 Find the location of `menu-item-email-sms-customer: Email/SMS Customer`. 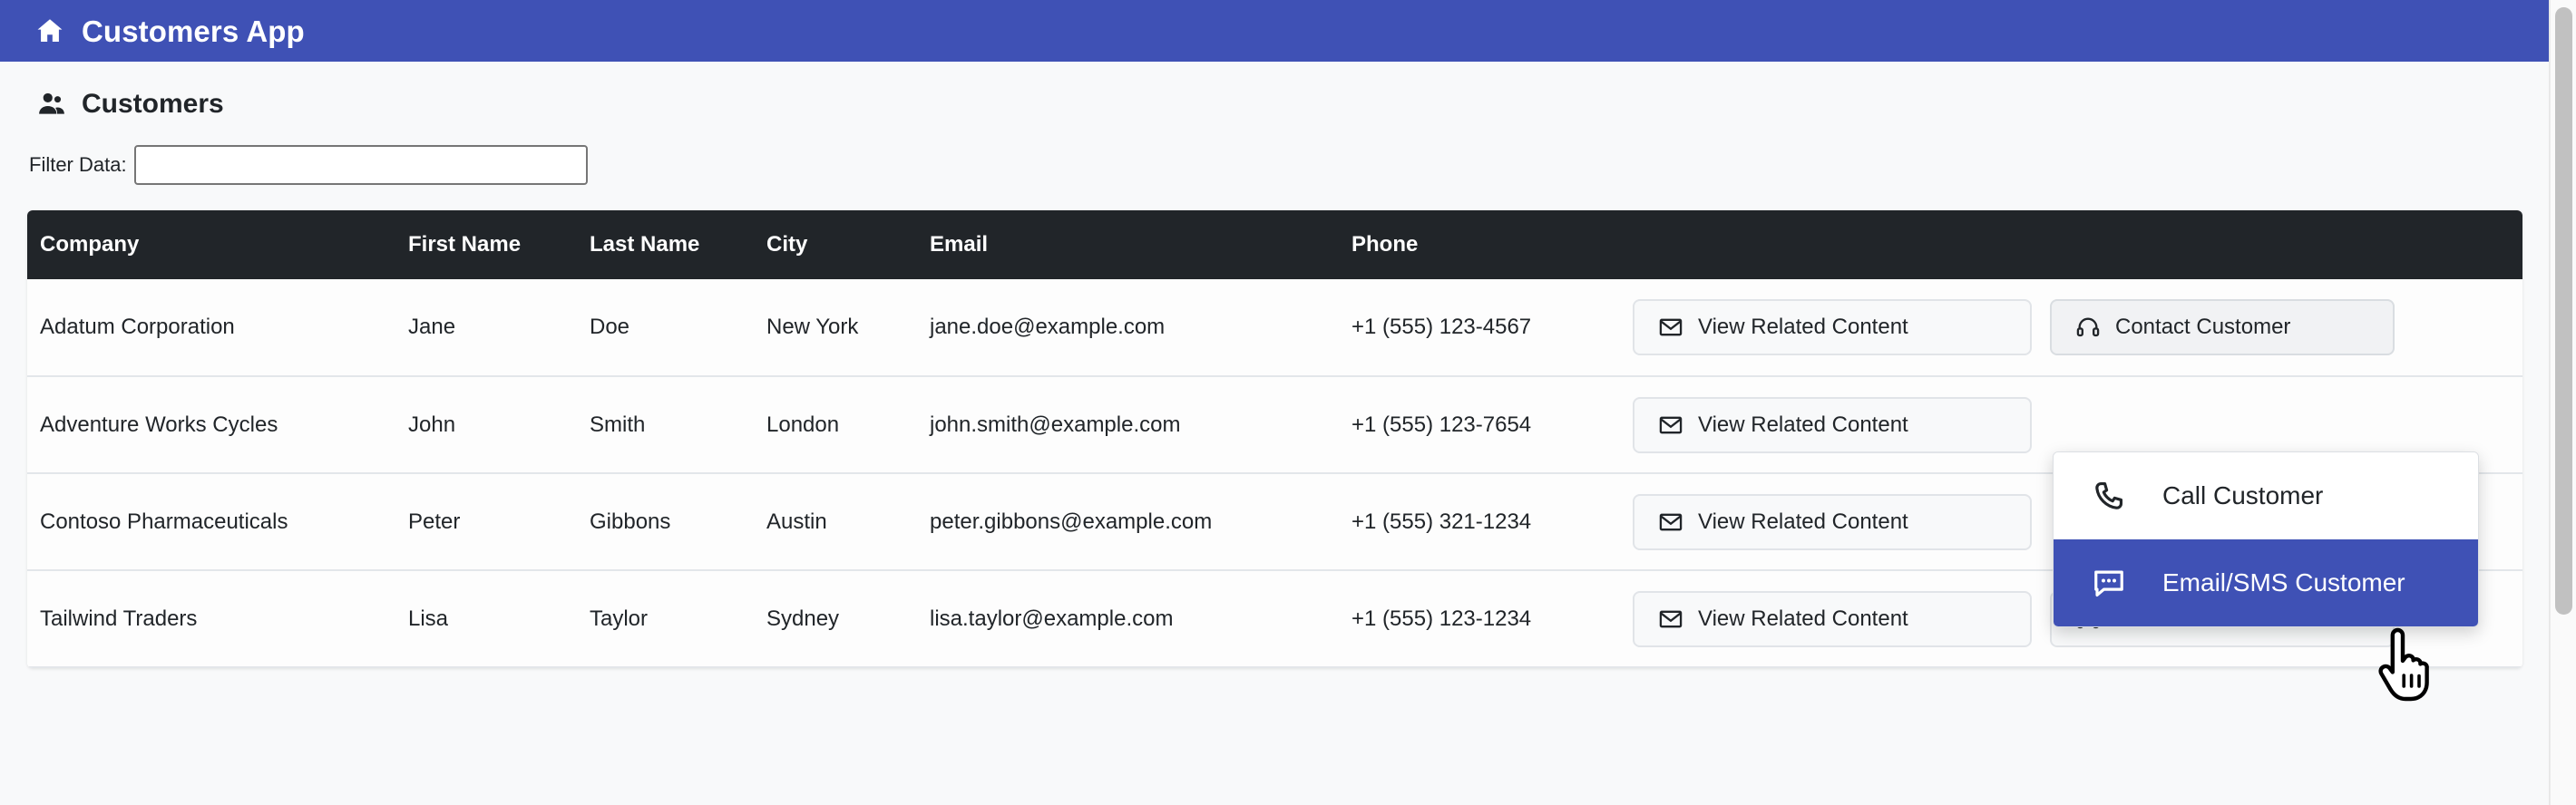

menu-item-email-sms-customer: Email/SMS Customer is located at coordinates (2266, 583).